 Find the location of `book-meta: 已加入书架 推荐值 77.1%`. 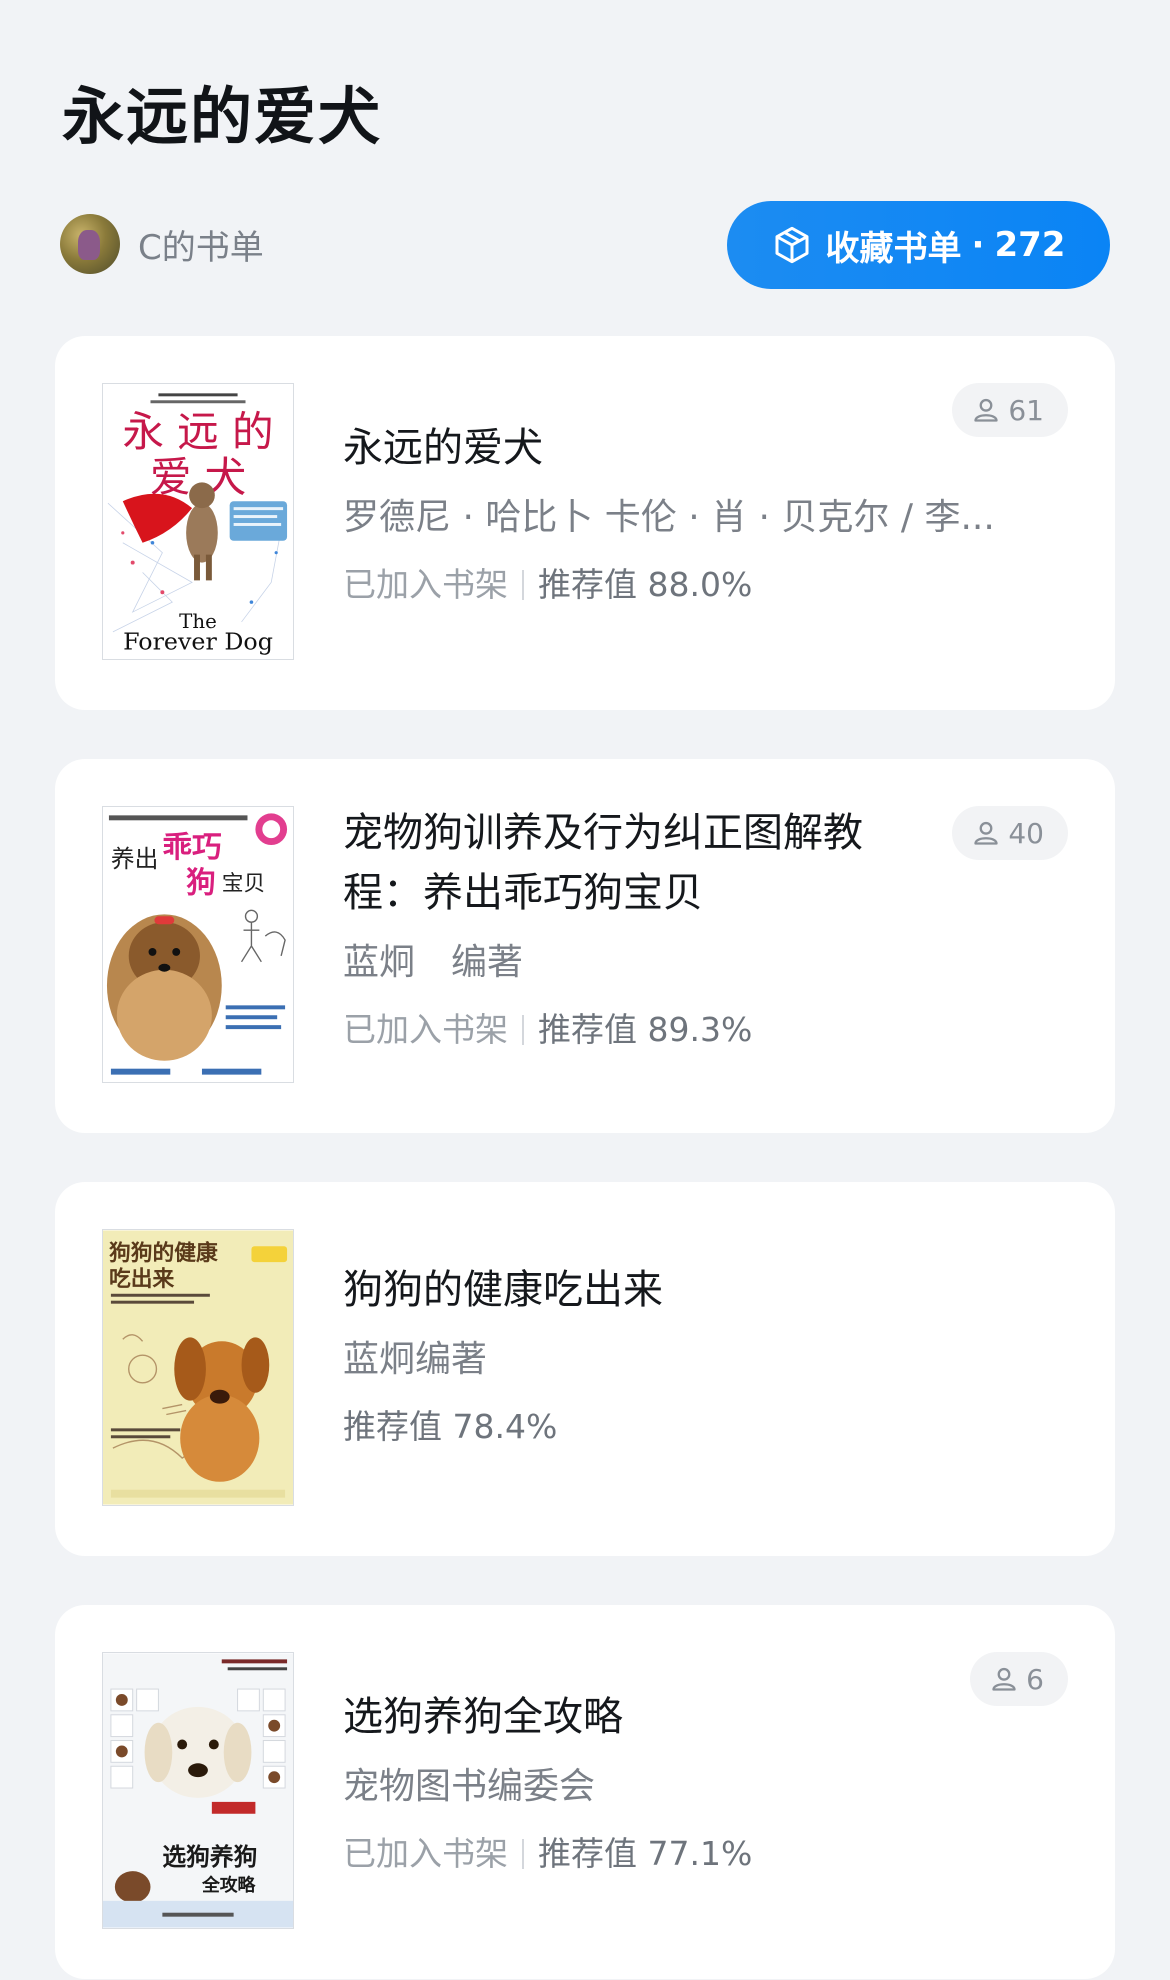

book-meta: 已加入书架 推荐值 77.1% is located at coordinates (674, 1854).